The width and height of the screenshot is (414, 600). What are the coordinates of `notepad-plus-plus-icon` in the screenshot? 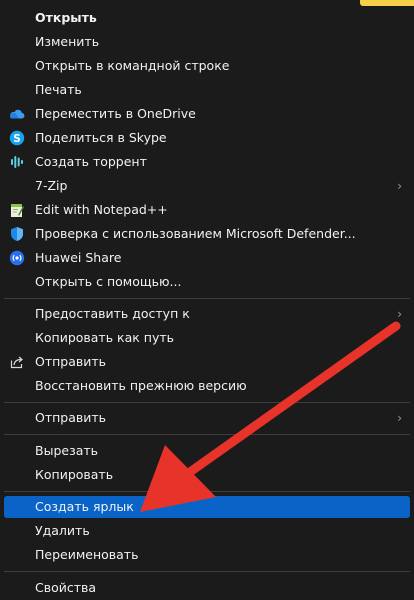 It's located at (18, 210).